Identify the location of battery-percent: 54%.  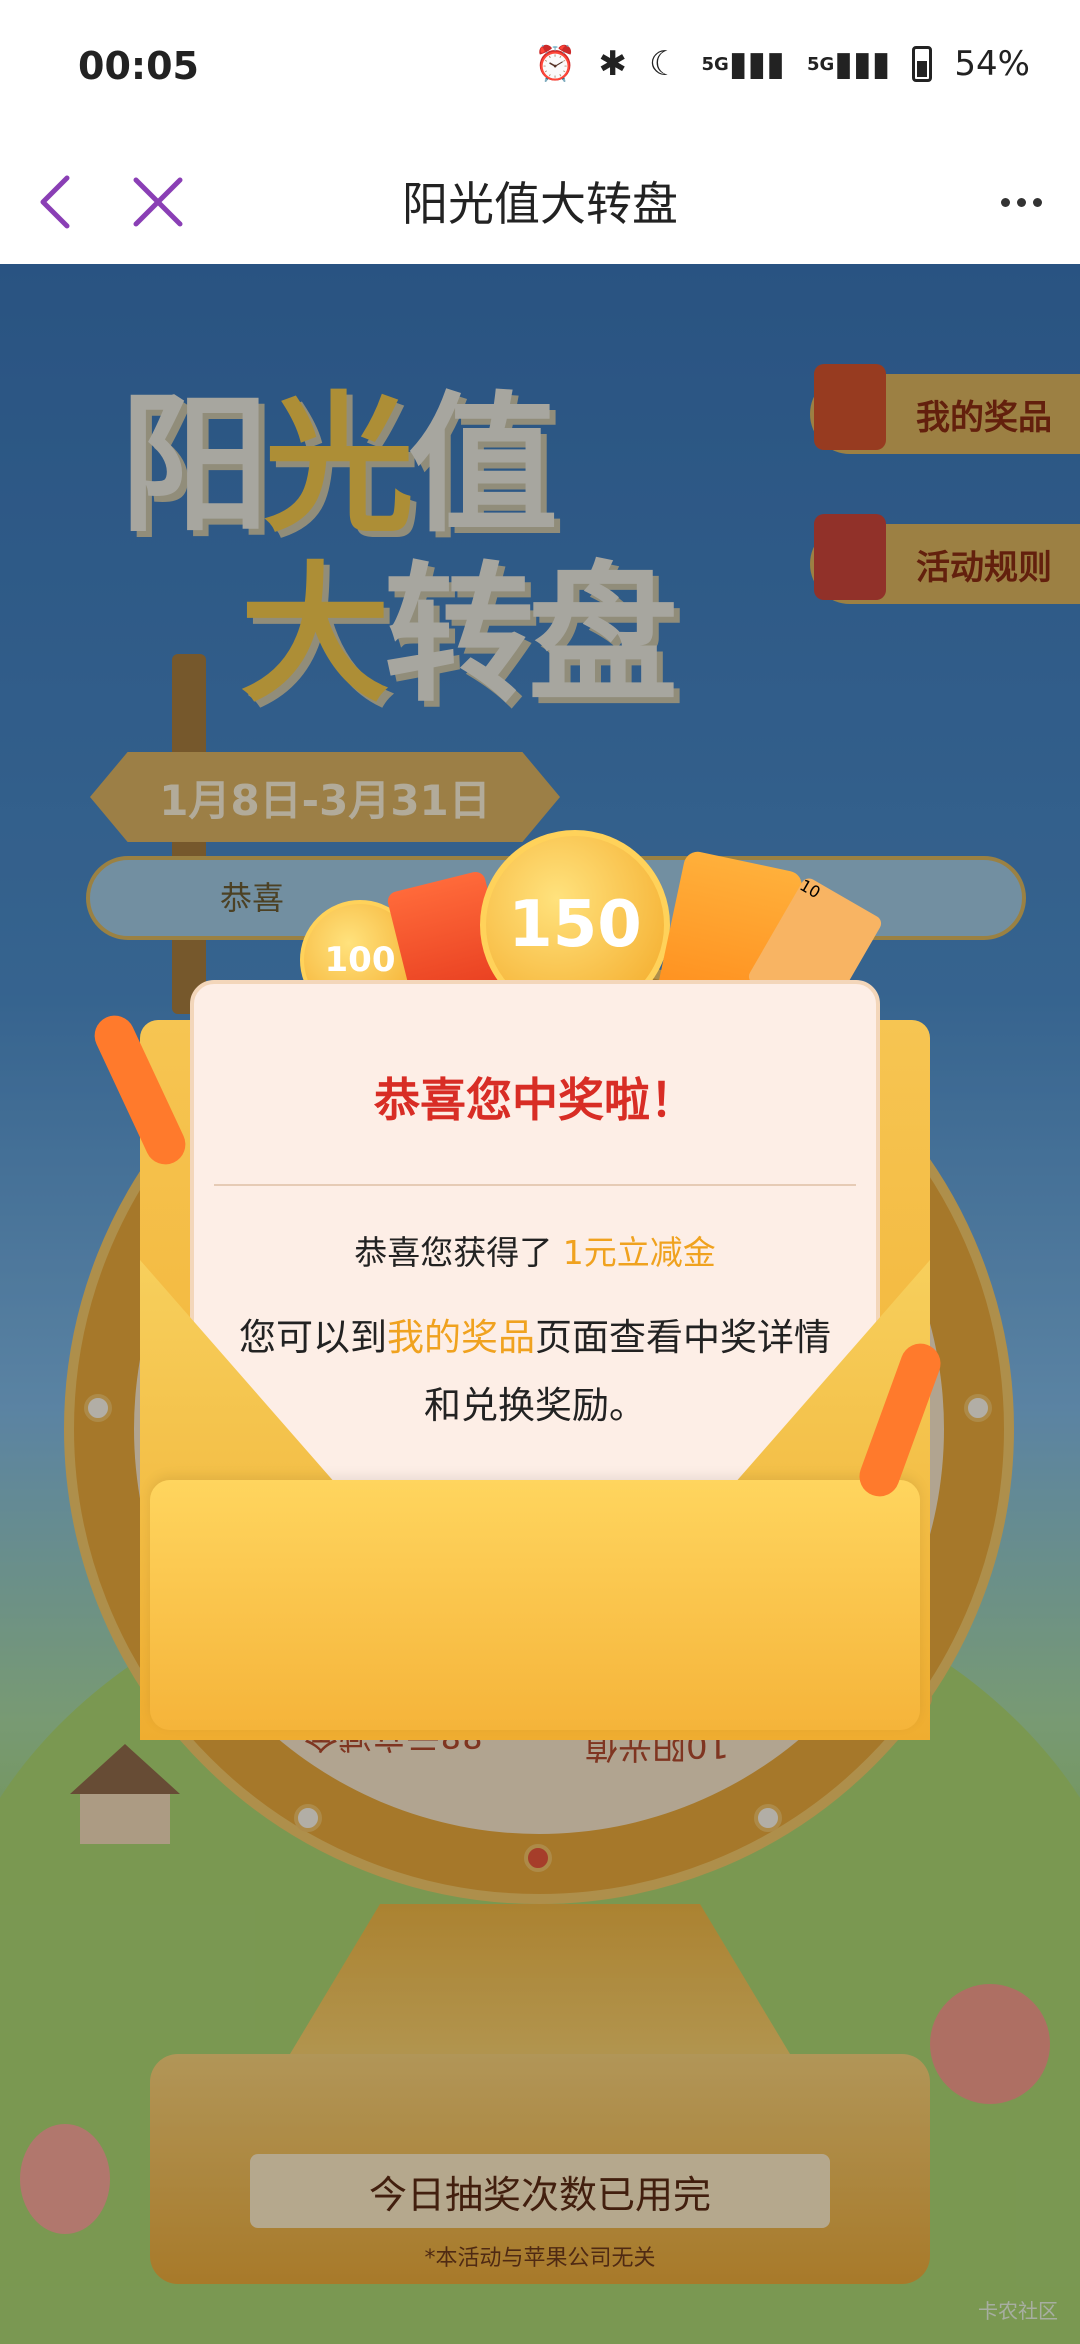
(992, 64).